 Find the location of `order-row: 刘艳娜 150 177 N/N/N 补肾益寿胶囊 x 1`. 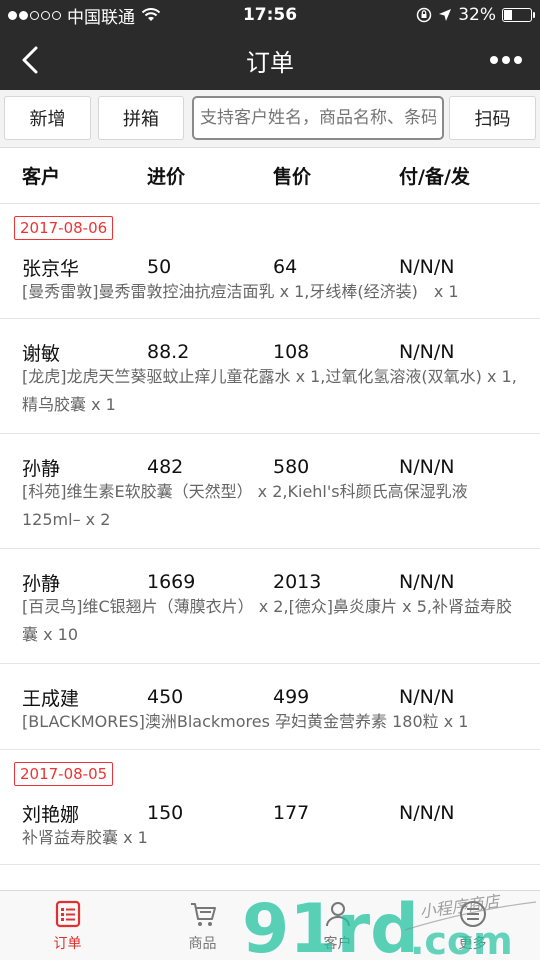

order-row: 刘艳娜 150 177 N/N/N 补肾益寿胶囊 x 1 is located at coordinates (270, 829).